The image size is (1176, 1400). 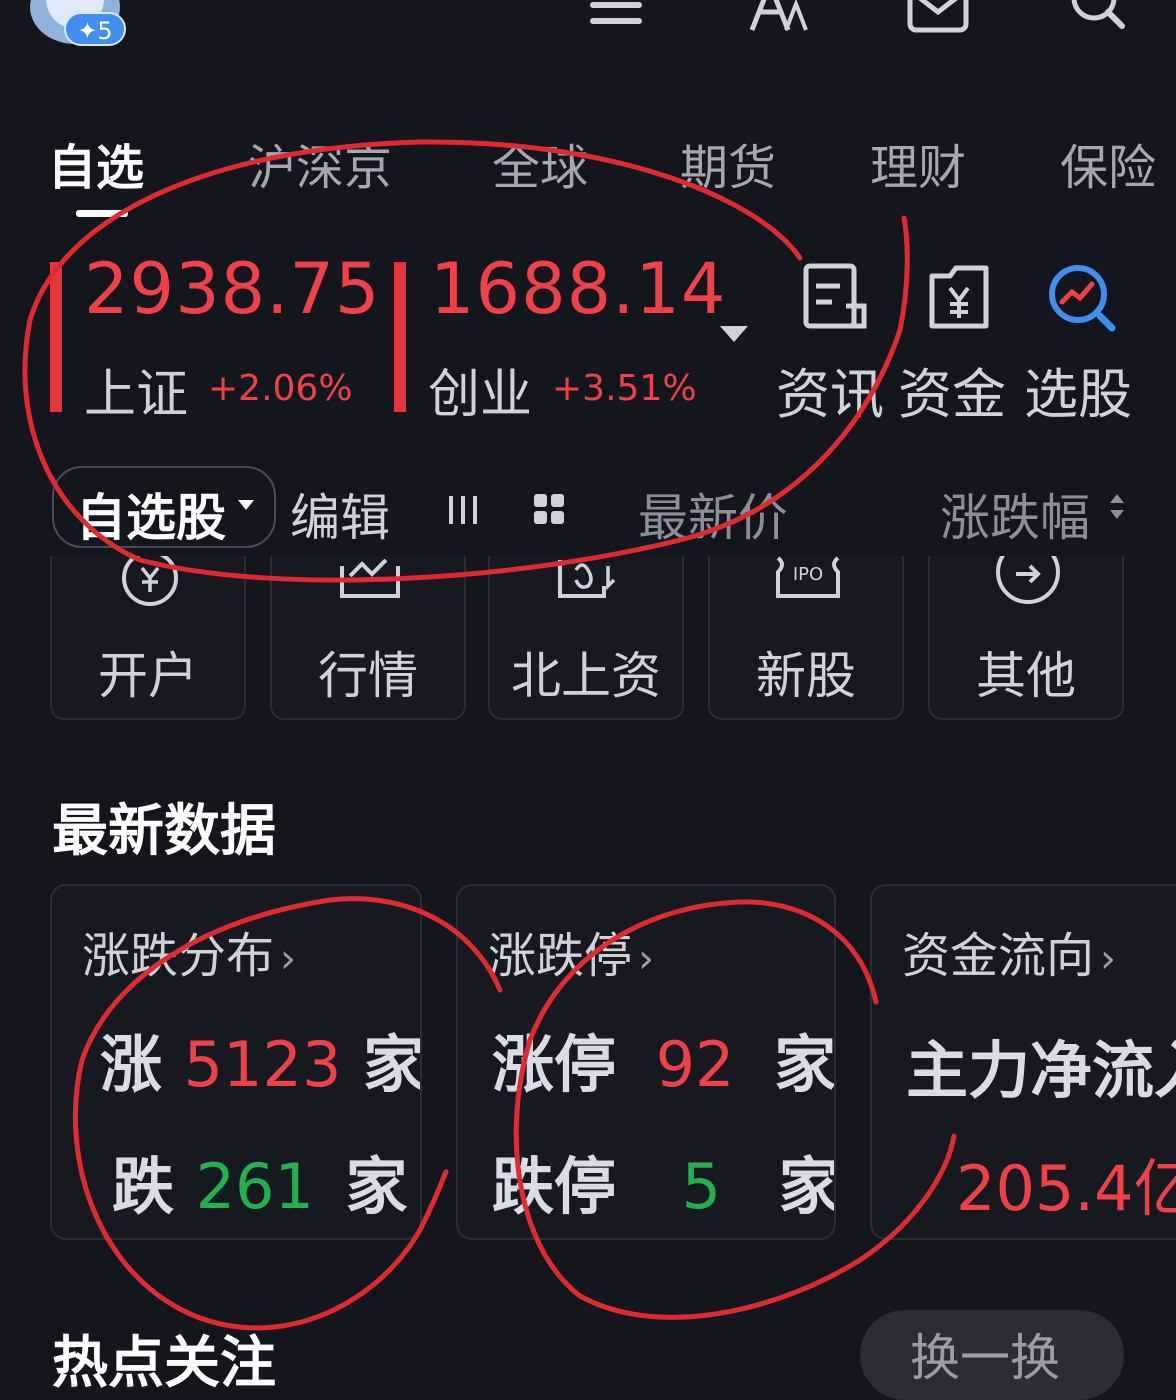 What do you see at coordinates (1081, 297) in the screenshot?
I see `stock-picker-icon` at bounding box center [1081, 297].